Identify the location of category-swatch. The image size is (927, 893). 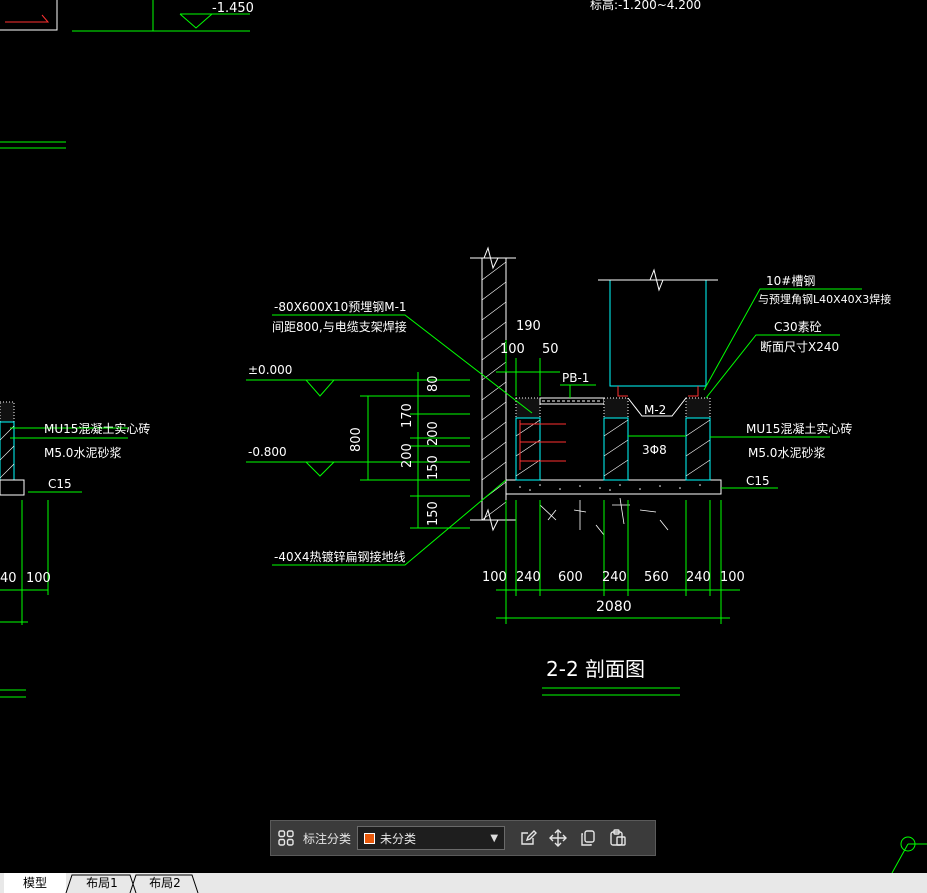
(370, 838).